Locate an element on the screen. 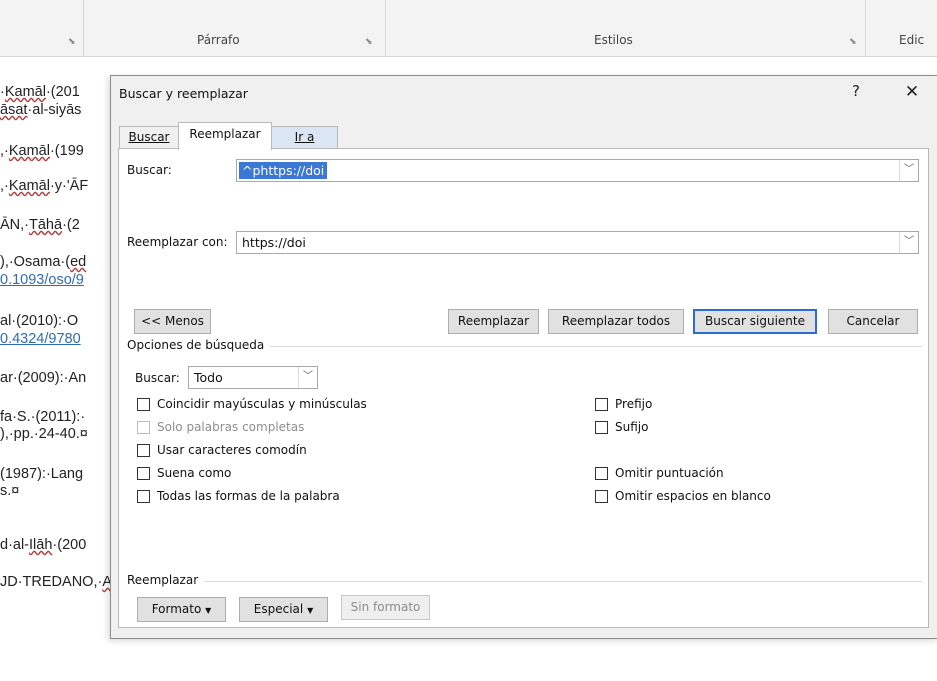  document-line-text: al·(2010):·O is located at coordinates (39, 321).